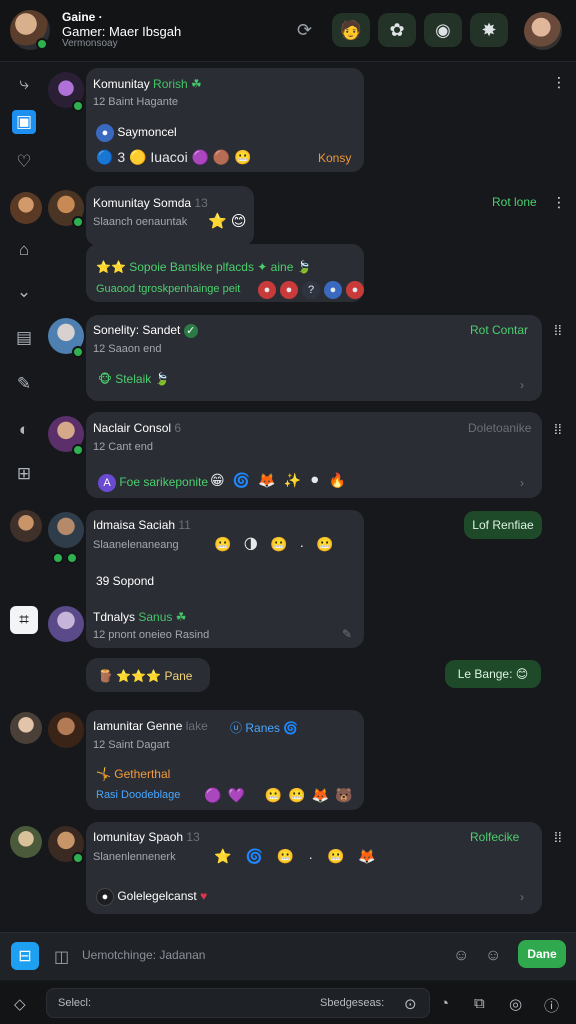 The width and height of the screenshot is (576, 1024). Describe the element at coordinates (335, 158) in the screenshot. I see `reaction-label: Konsy` at that location.